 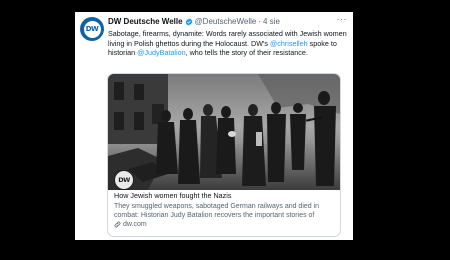 What do you see at coordinates (161, 52) in the screenshot?
I see `mention-link: @JudyBatalion` at bounding box center [161, 52].